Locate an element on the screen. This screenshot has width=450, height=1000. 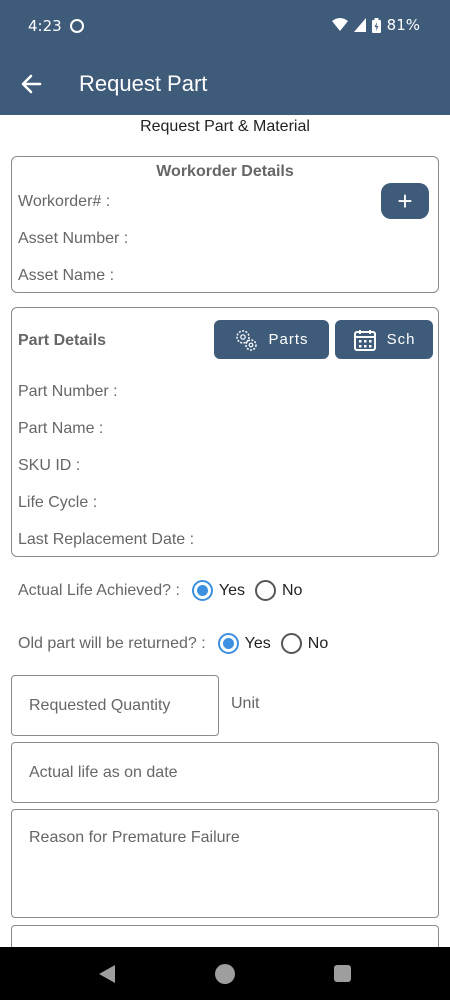
old-part-returned-row: Old part will be returned? : Yes No is located at coordinates (178, 643).